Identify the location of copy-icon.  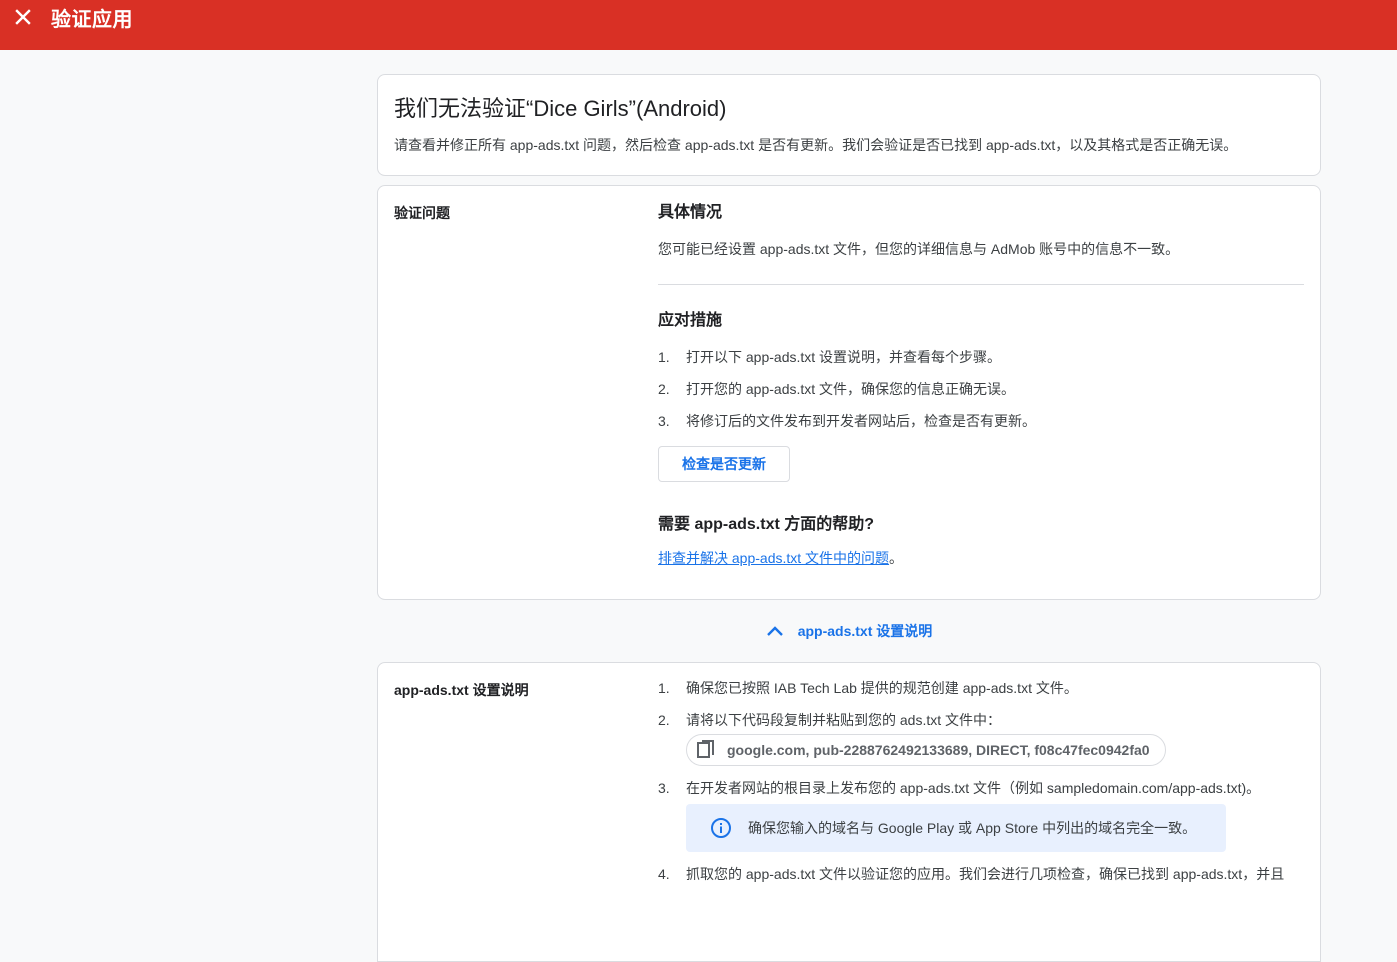
(706, 750).